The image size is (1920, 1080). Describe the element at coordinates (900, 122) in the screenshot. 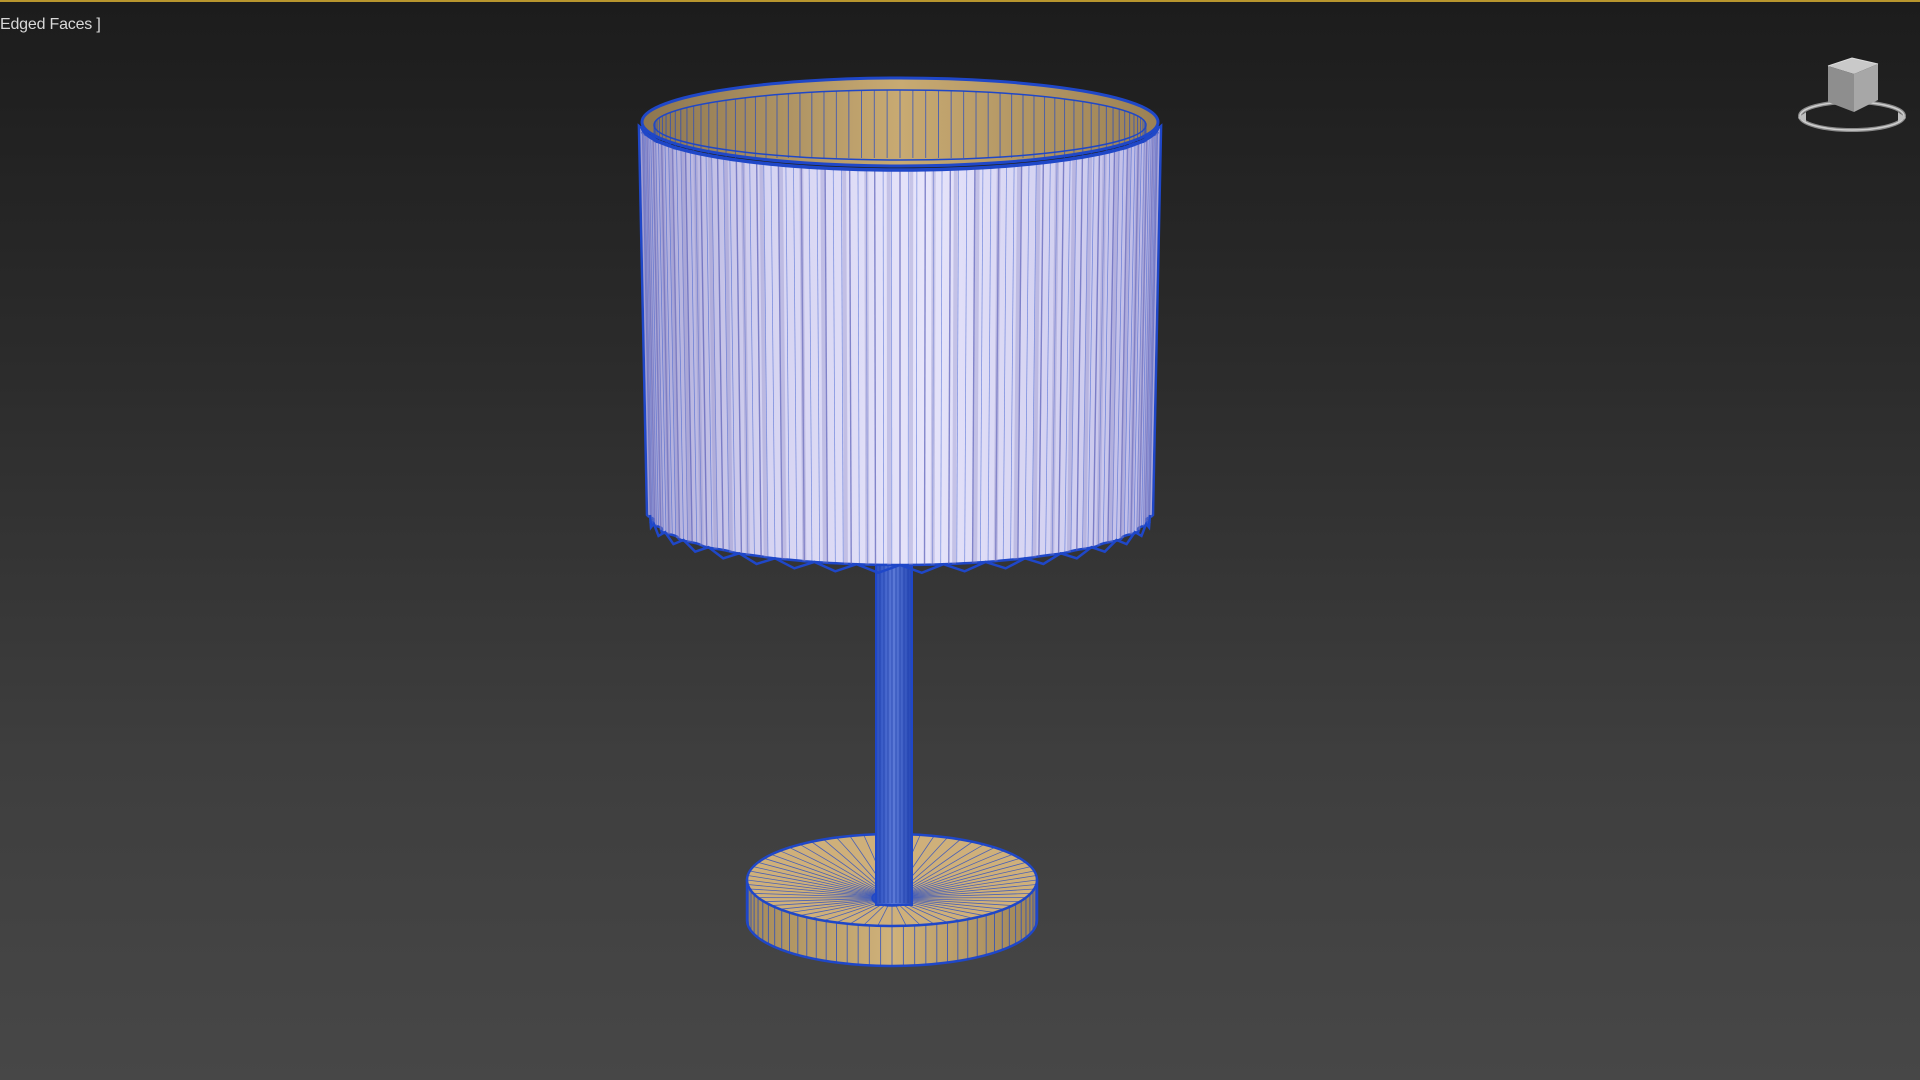

I see `lamp-shade-inner` at that location.